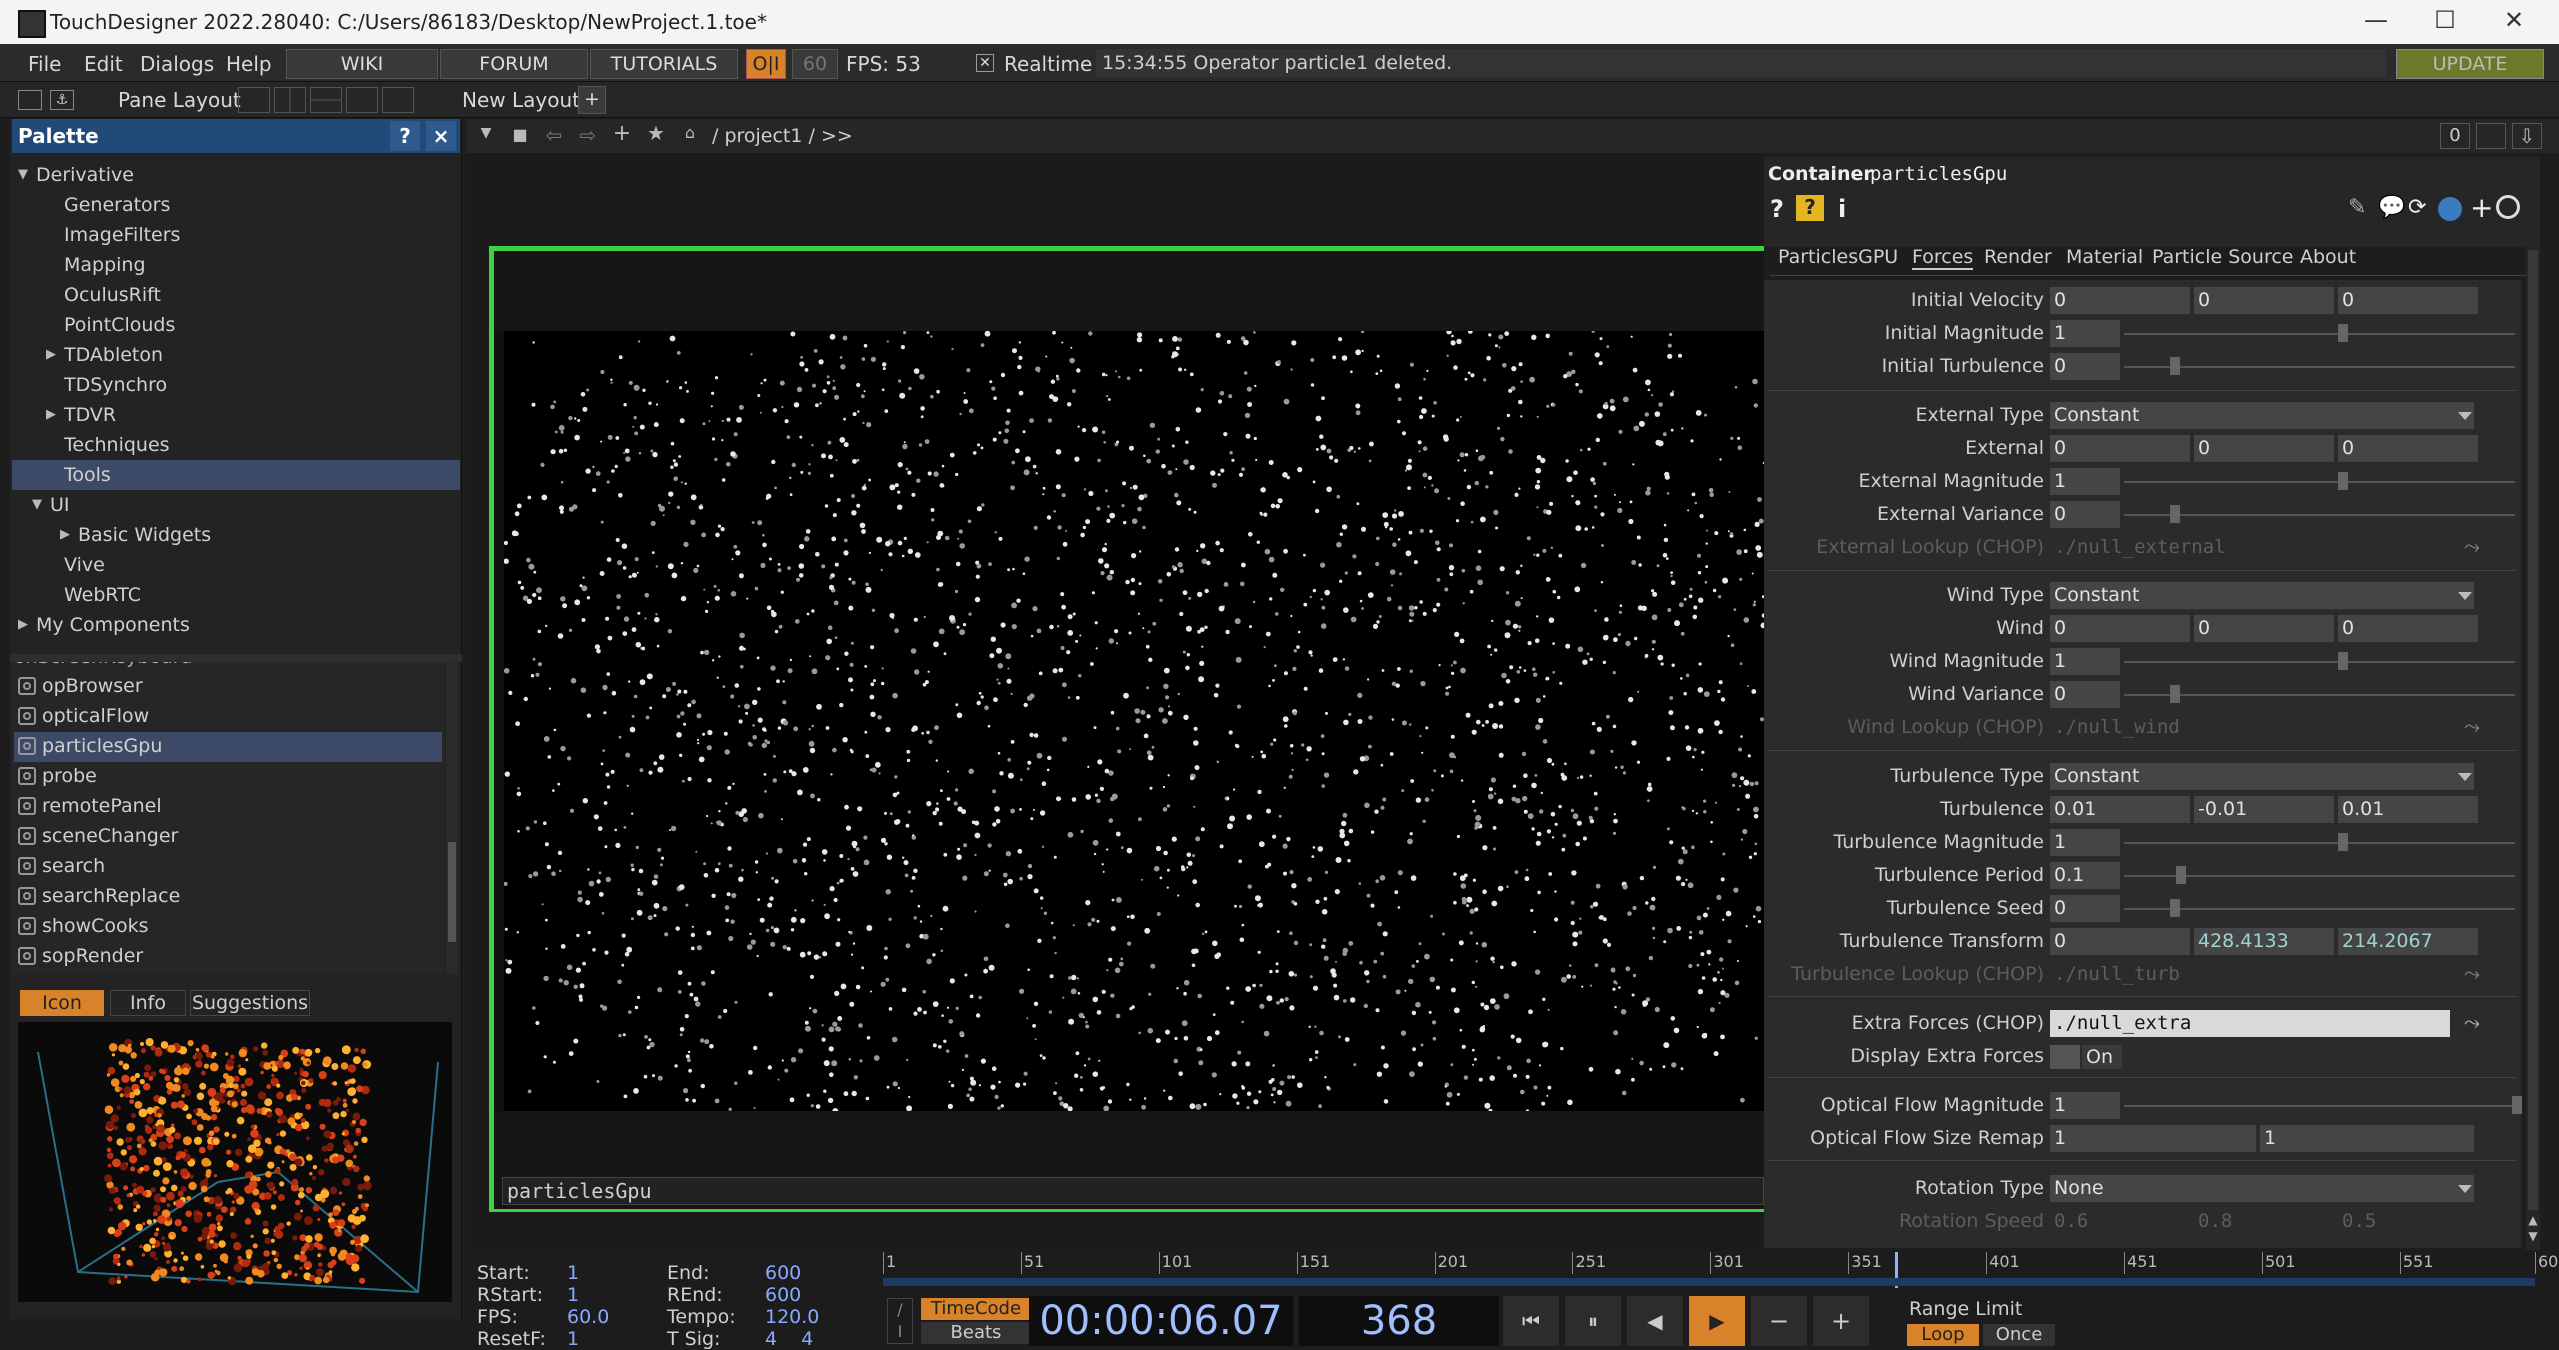  What do you see at coordinates (228, 957) in the screenshot?
I see `list-item: sopRender` at bounding box center [228, 957].